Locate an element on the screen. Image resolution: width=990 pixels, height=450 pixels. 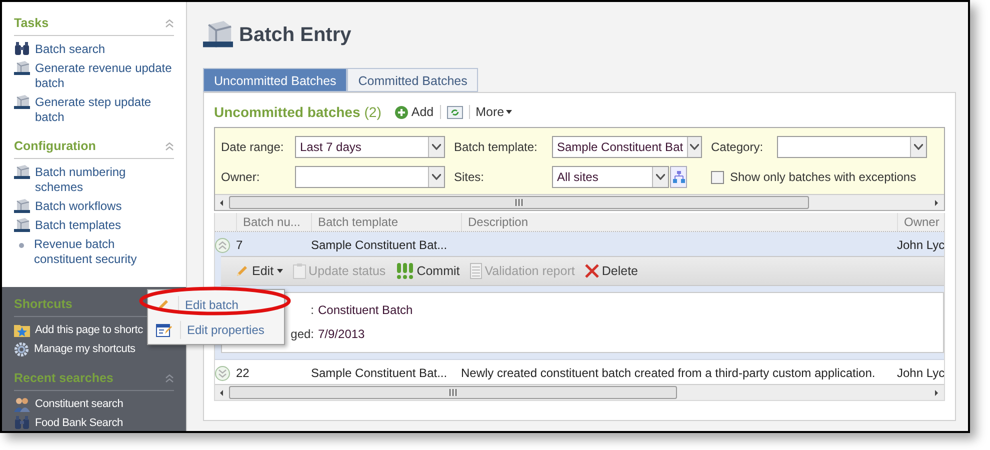
sidebar-item: Generate step update batch is located at coordinates (94, 109).